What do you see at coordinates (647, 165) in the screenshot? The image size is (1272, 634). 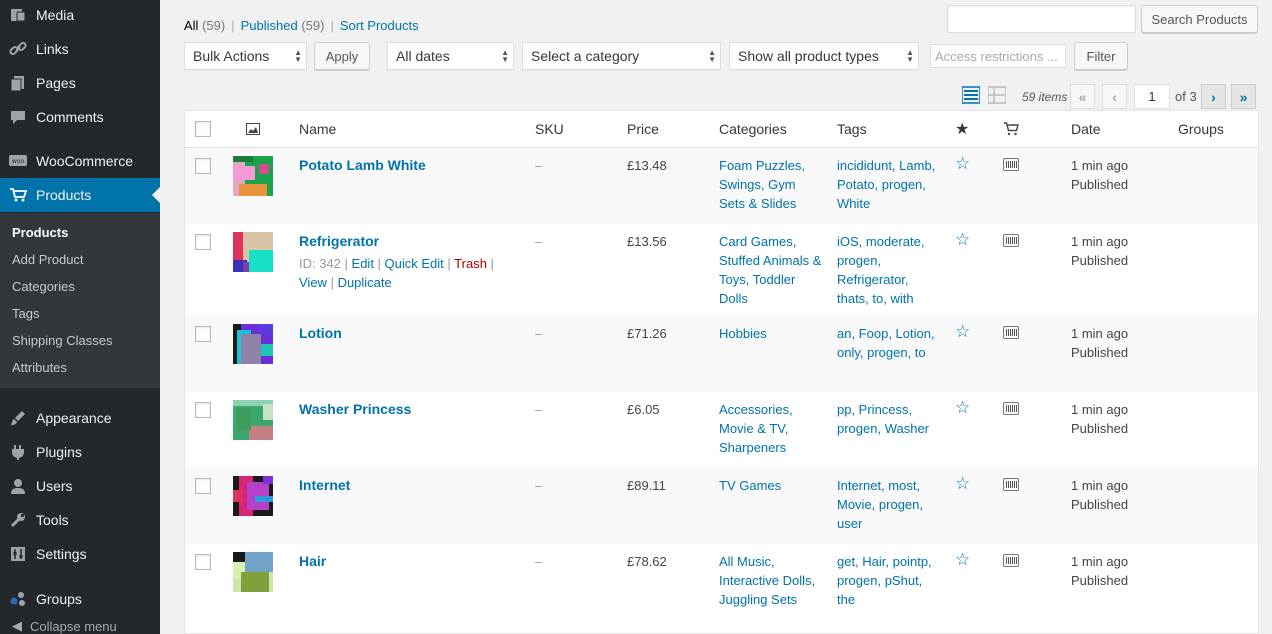 I see `product-price: £13.48` at bounding box center [647, 165].